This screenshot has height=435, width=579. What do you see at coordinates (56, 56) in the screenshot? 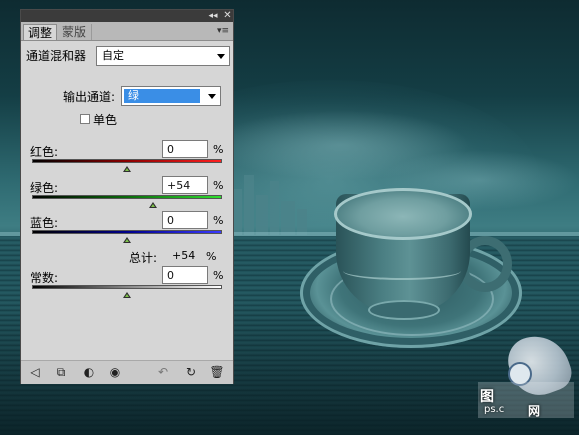
I see `preset-label: 通道混和器` at bounding box center [56, 56].